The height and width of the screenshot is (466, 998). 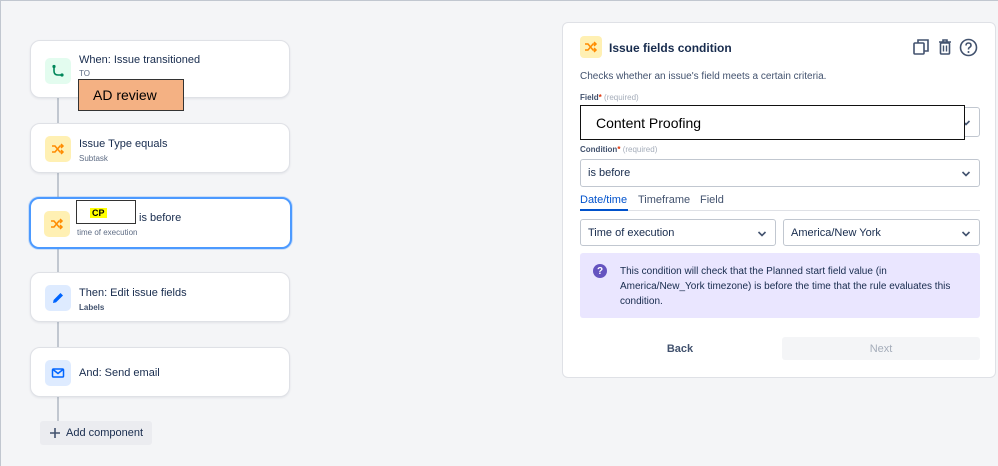 What do you see at coordinates (881, 348) in the screenshot?
I see `next-button: Next` at bounding box center [881, 348].